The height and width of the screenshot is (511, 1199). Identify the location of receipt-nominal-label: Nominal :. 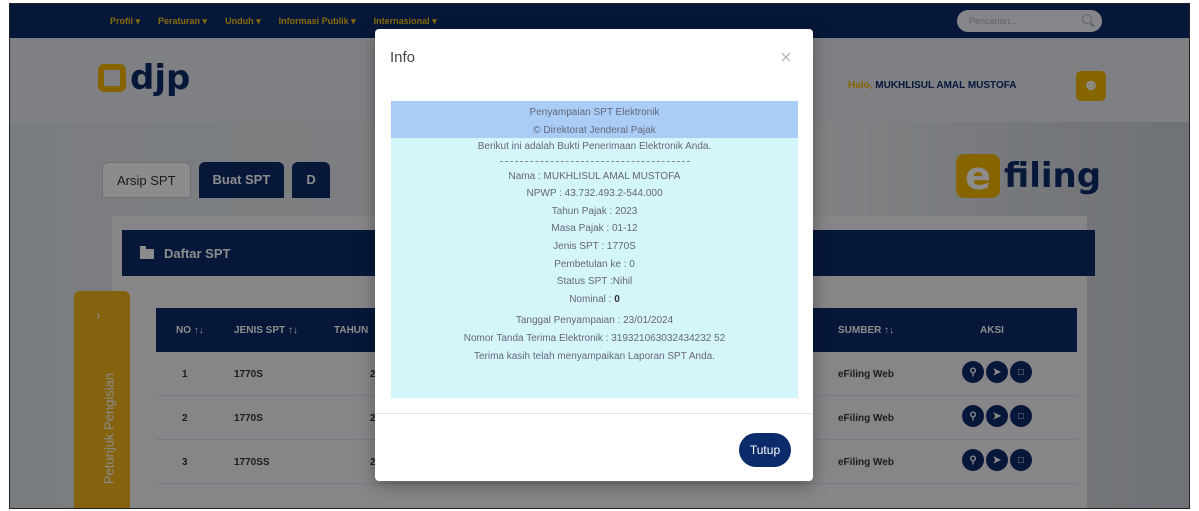
(592, 299).